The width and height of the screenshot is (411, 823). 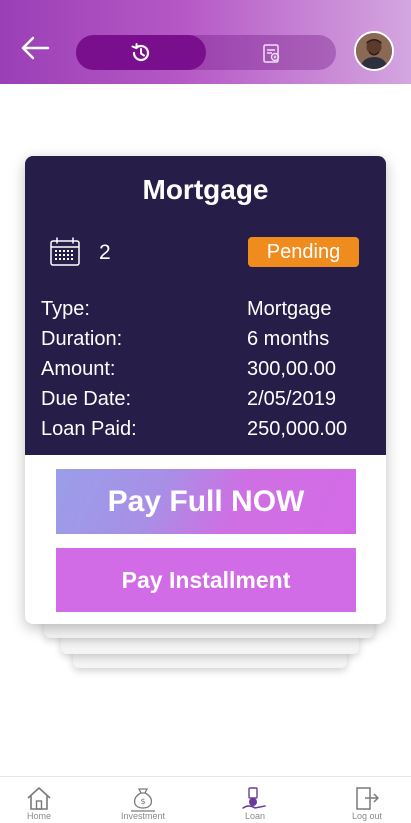 I want to click on pay-installment-button: Pay Installment, so click(x=206, y=580).